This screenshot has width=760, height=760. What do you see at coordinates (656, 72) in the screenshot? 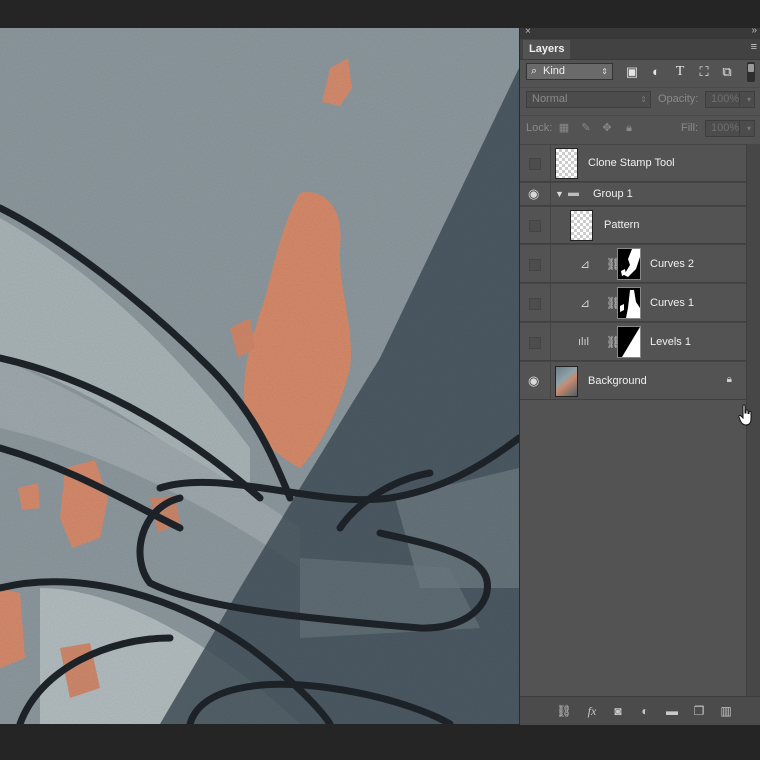
I see `adjustment-filter-icon: ◐` at bounding box center [656, 72].